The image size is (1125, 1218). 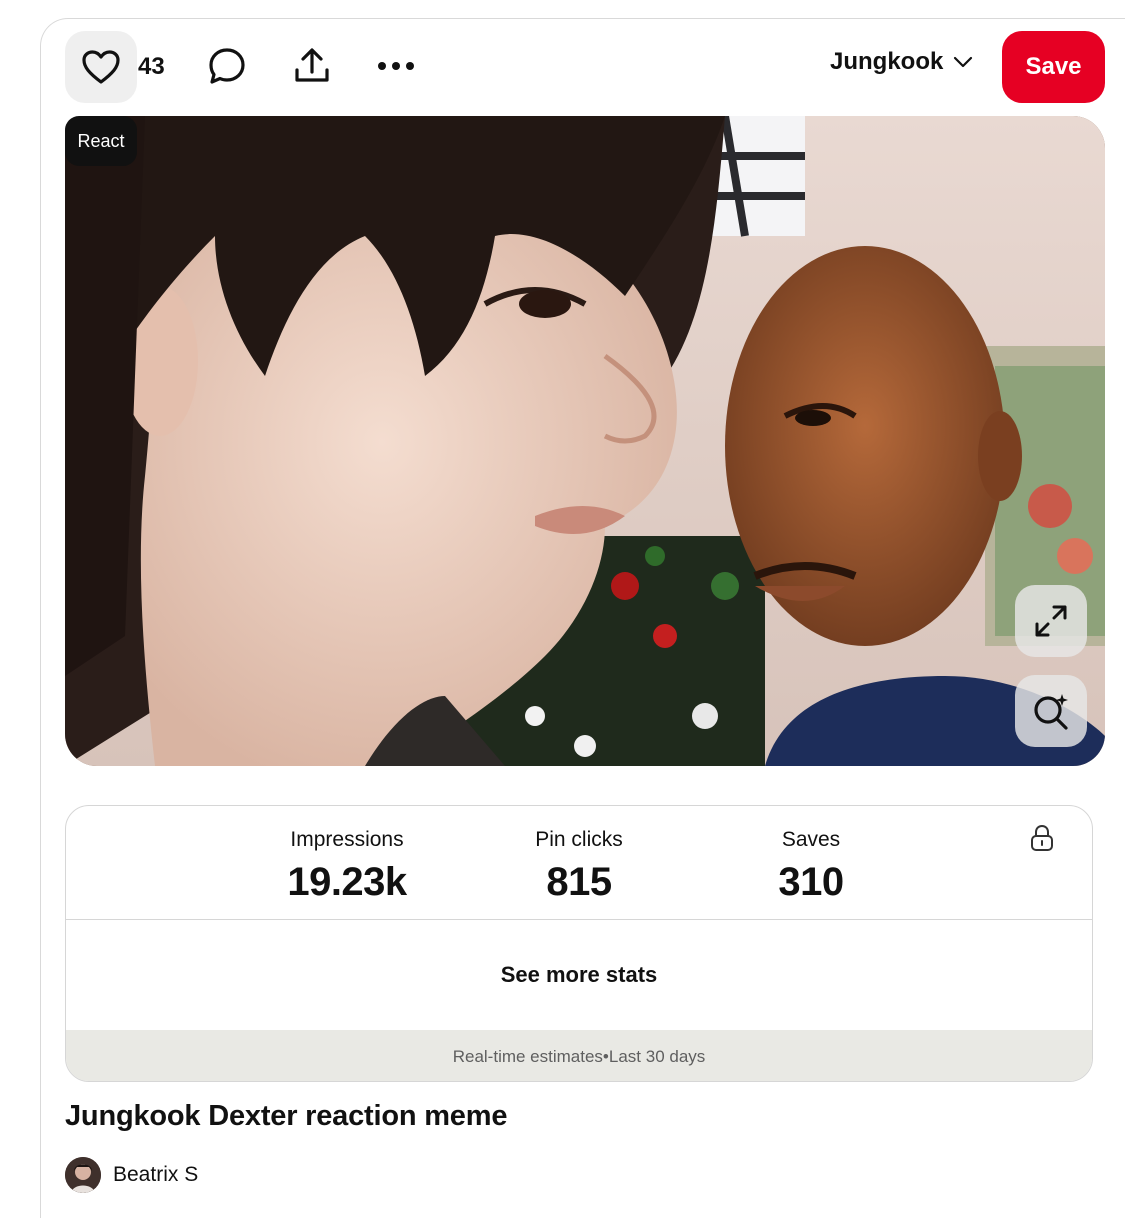 I want to click on comment-icon, so click(x=227, y=66).